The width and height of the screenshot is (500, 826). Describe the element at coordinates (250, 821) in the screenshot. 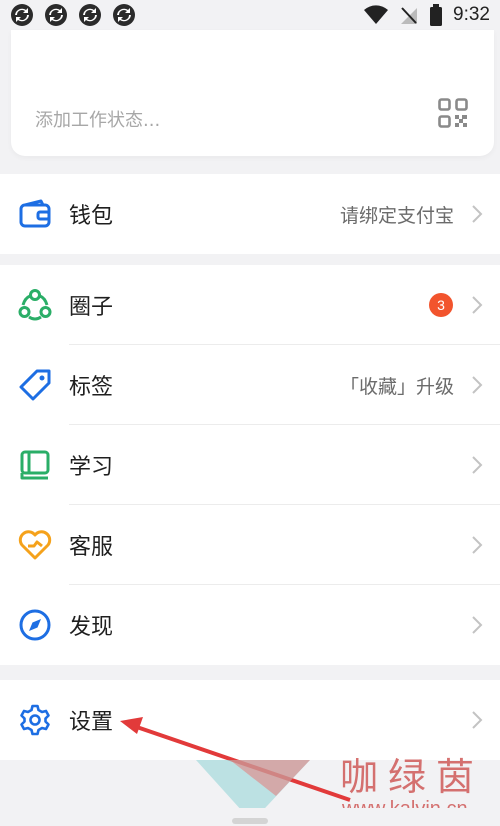

I see `home-indicator` at that location.